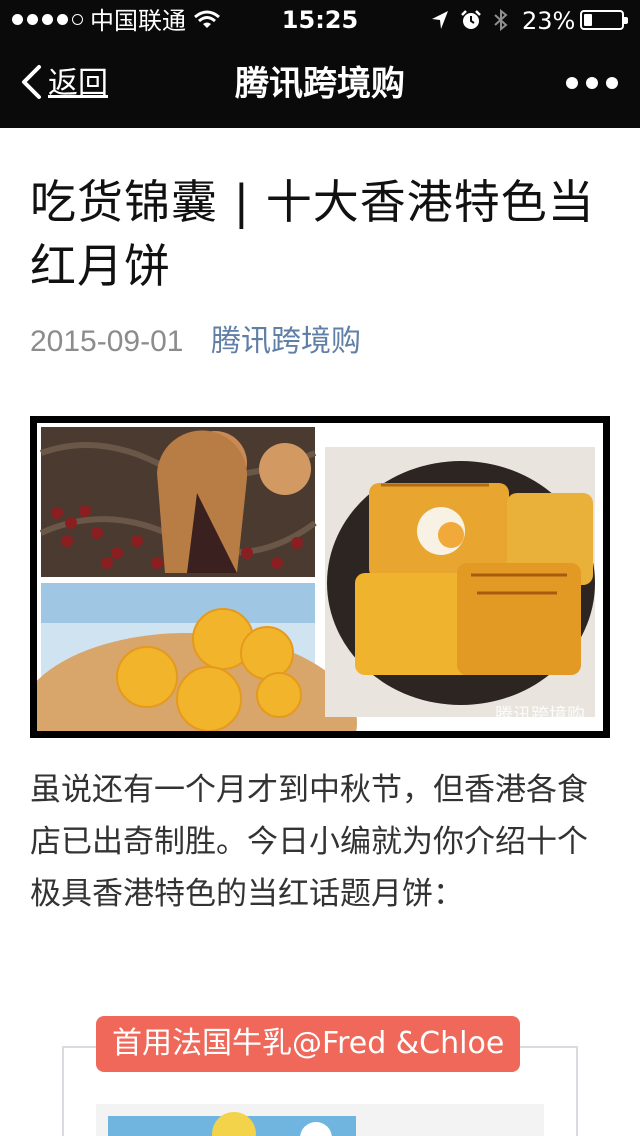  I want to click on publish-date: 2015-09-01, so click(107, 341).